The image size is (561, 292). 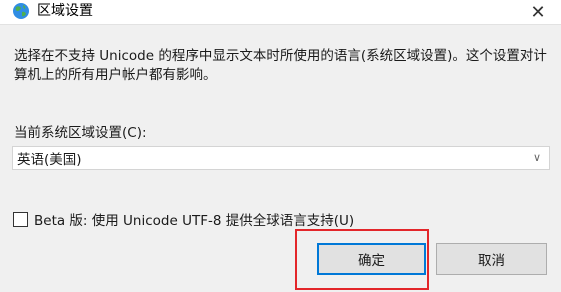 I want to click on locale-dropdown-value: 英语(美国), so click(x=49, y=160).